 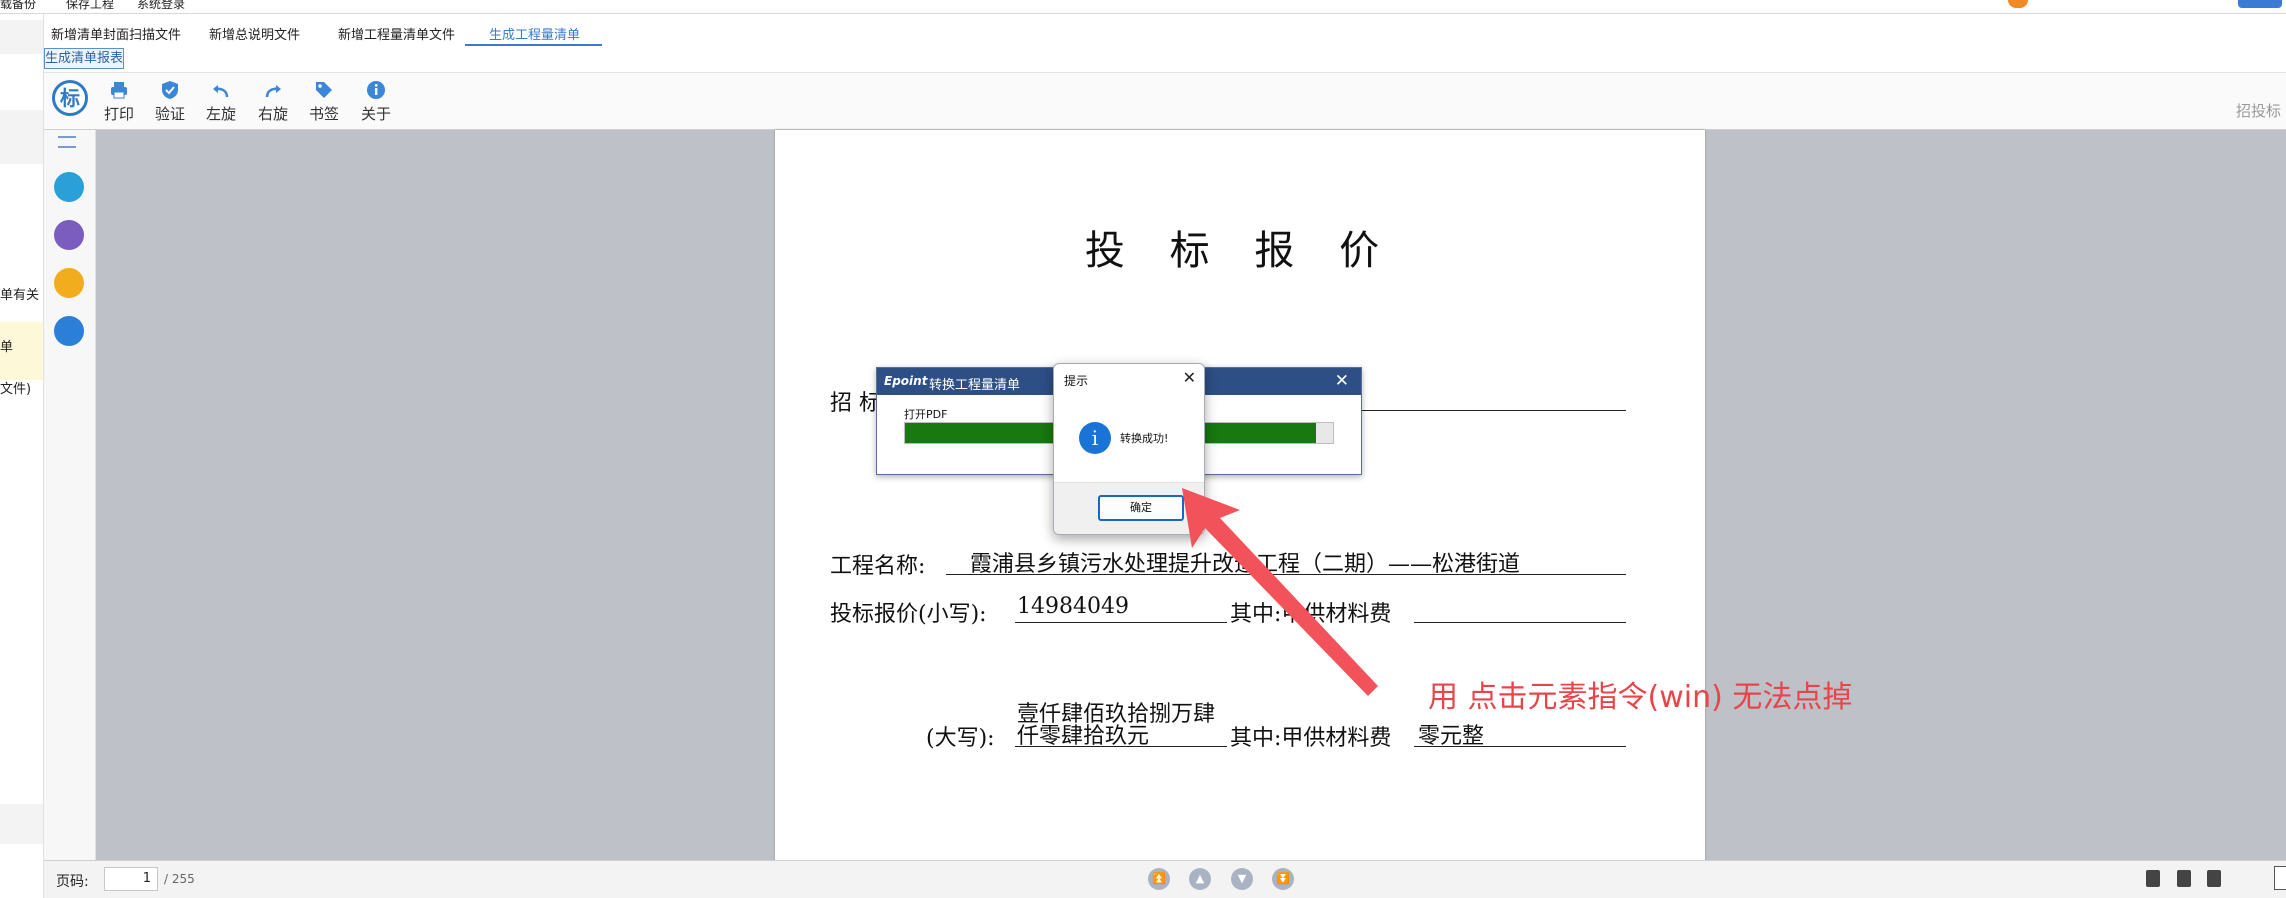 I want to click on page-number-input: 1, so click(x=131, y=879).